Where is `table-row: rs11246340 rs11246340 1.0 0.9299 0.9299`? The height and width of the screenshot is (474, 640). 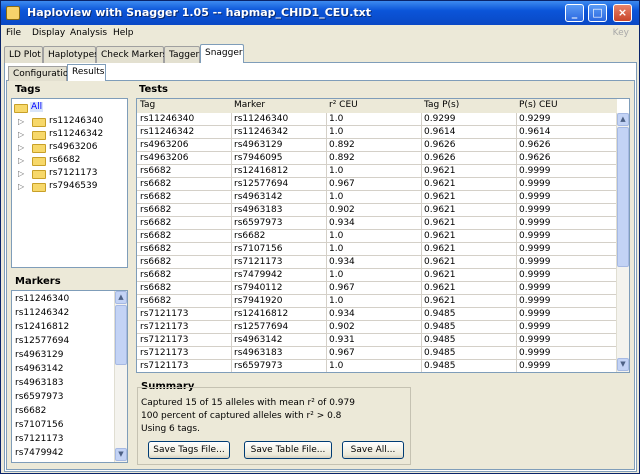
table-row: rs11246340 rs11246340 1.0 0.9299 0.9299 is located at coordinates (377, 119).